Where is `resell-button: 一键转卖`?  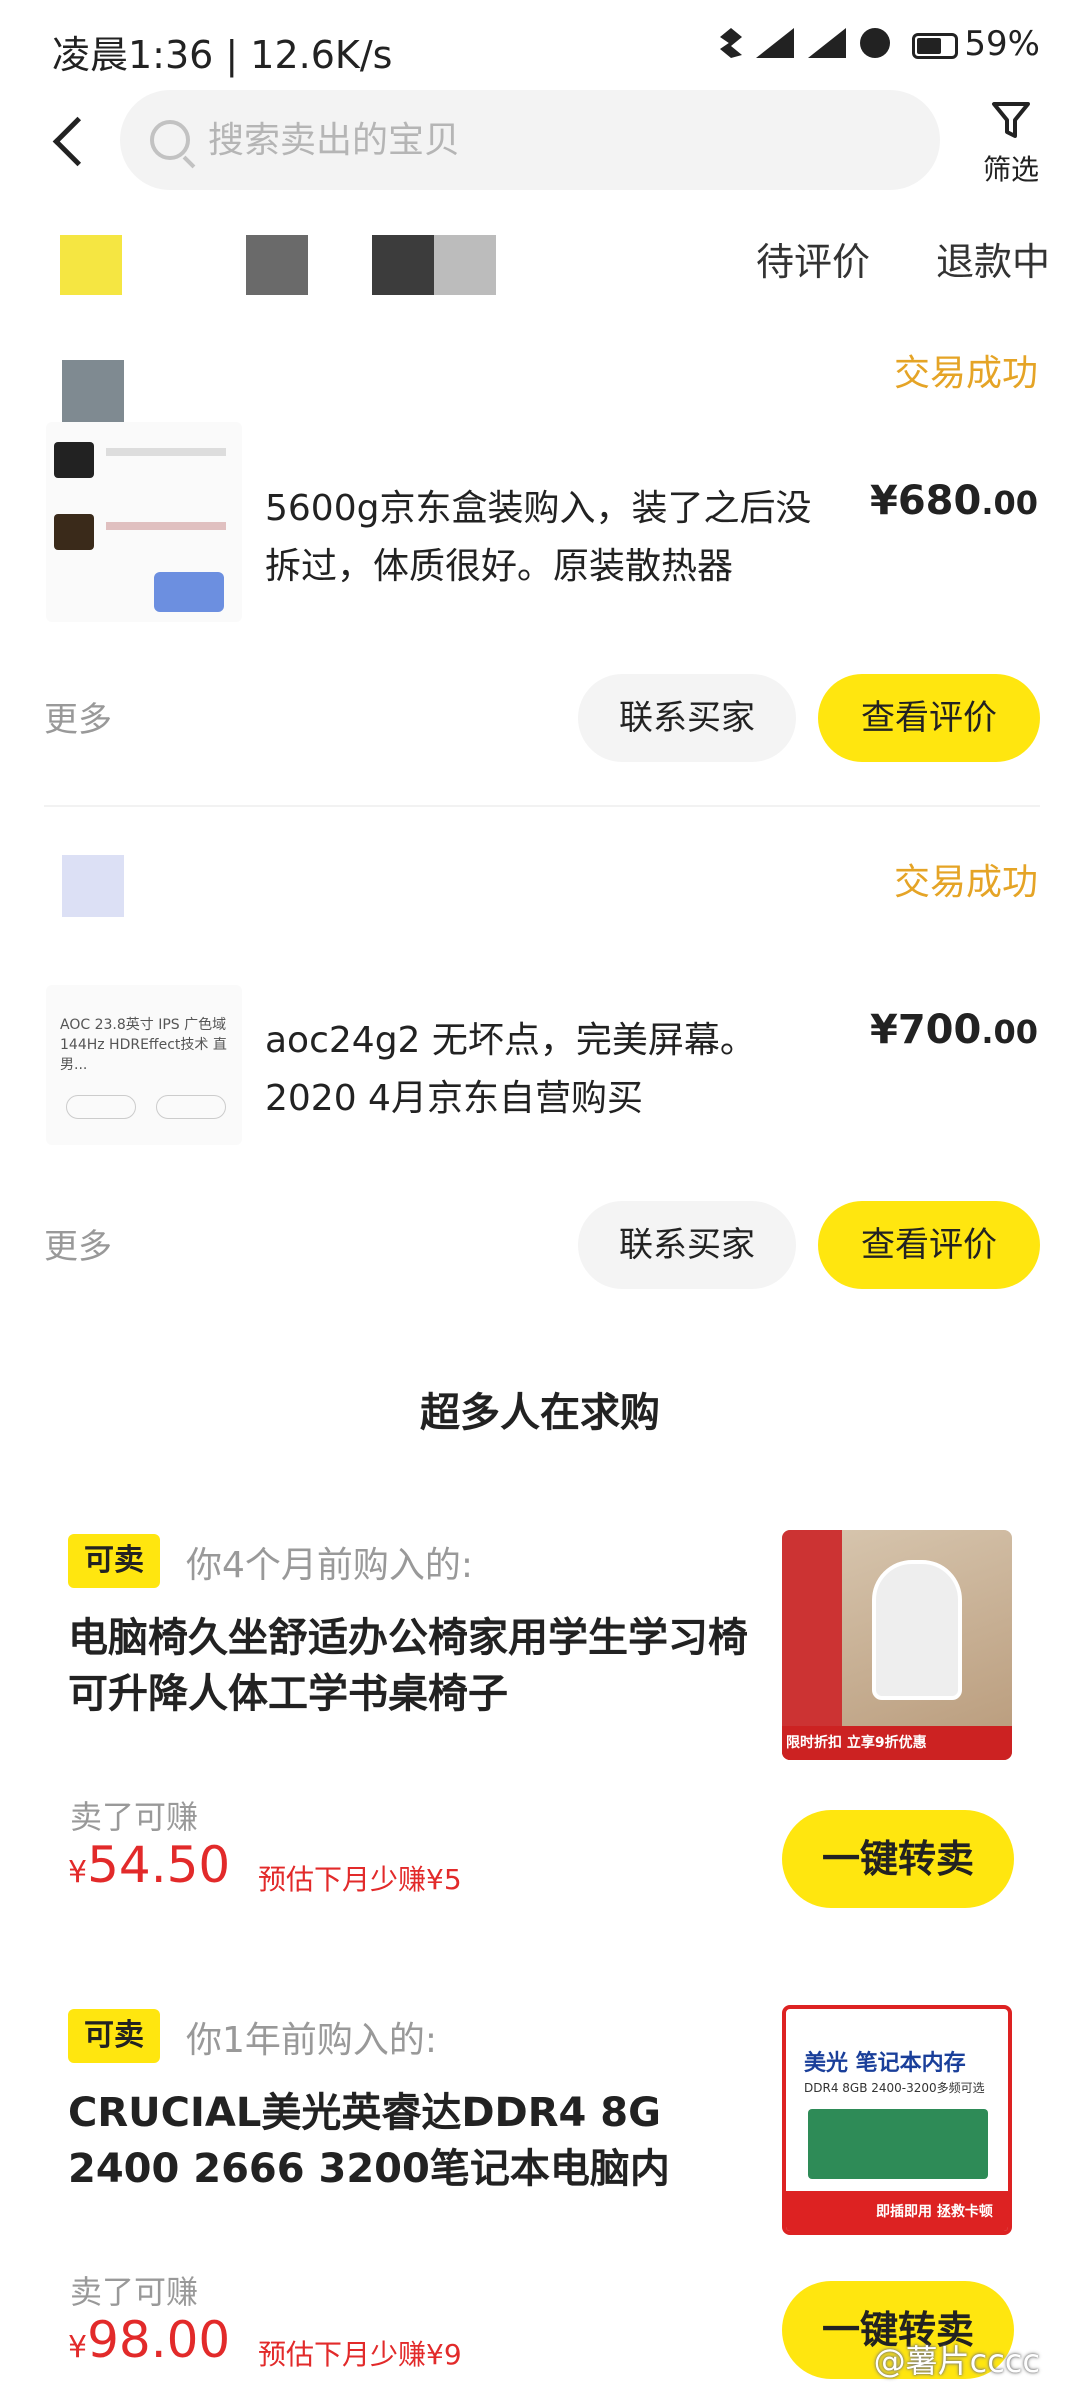
resell-button: 一键转卖 is located at coordinates (898, 1859).